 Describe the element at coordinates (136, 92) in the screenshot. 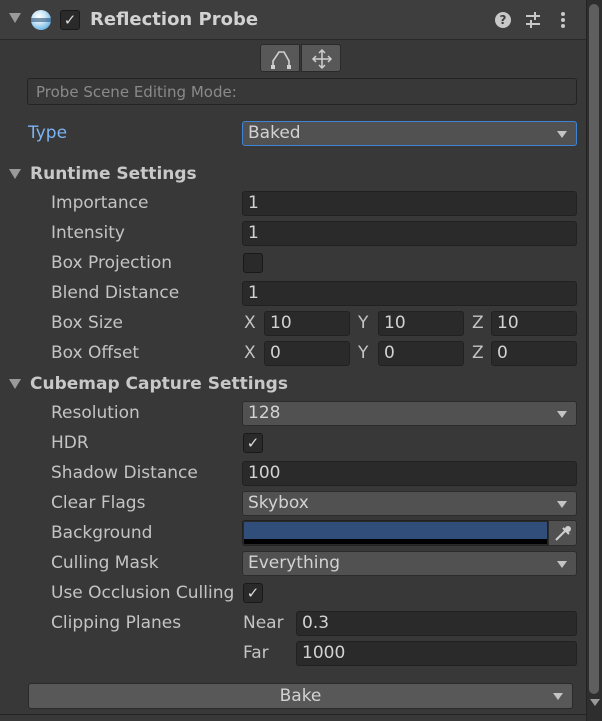

I see `edit-mode-label: Probe Scene Editing Mode:` at that location.